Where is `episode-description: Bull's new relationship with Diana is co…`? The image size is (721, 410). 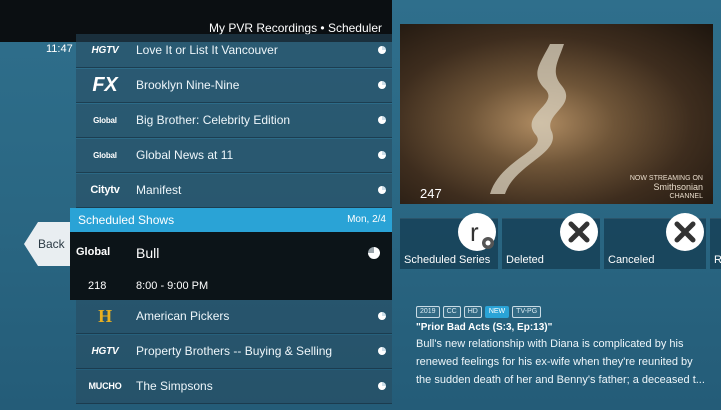 episode-description: Bull's new relationship with Diana is co… is located at coordinates (560, 362).